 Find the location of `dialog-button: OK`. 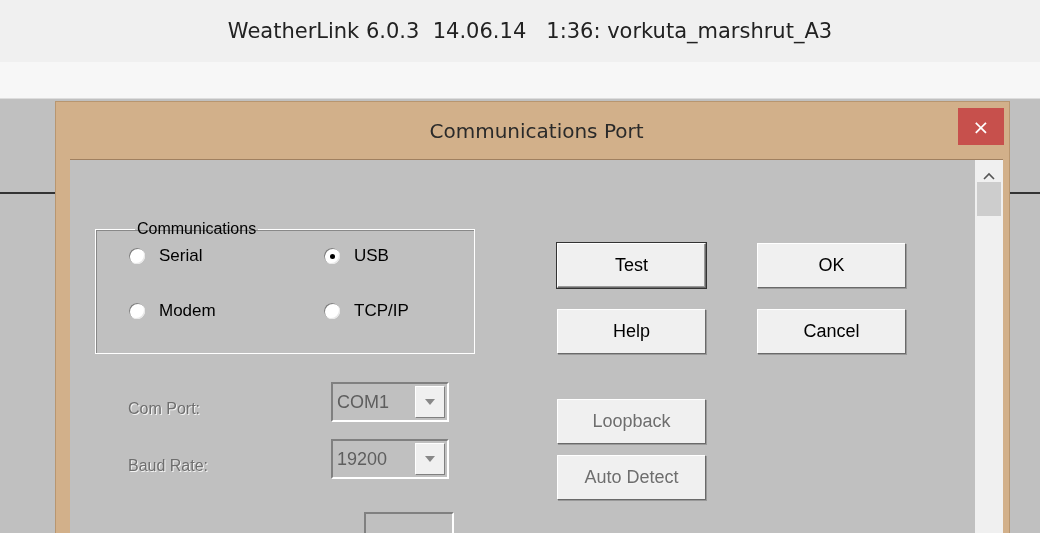

dialog-button: OK is located at coordinates (831, 265).